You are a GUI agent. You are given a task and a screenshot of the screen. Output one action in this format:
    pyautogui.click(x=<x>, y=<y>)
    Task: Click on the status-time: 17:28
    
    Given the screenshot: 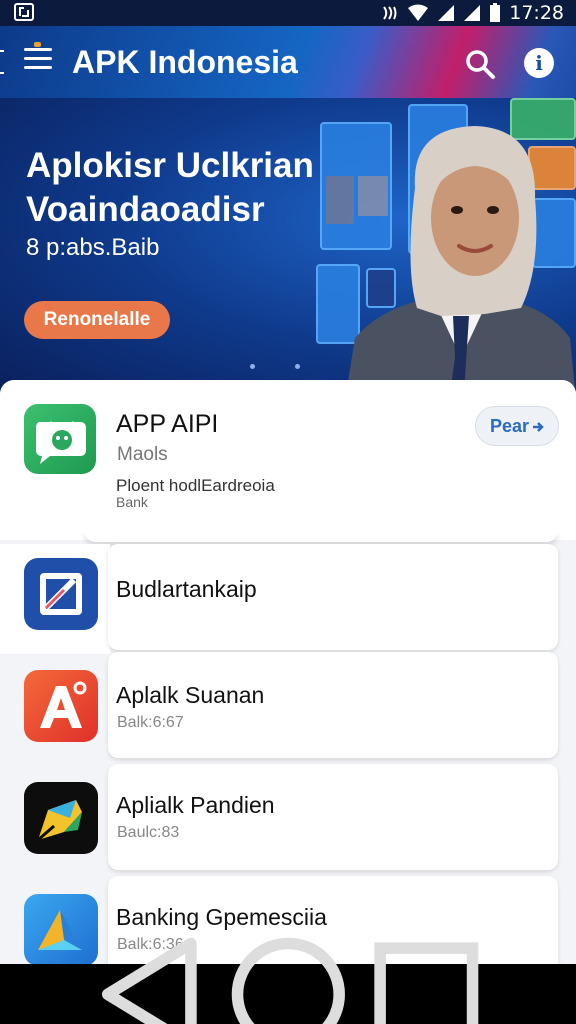 What is the action you would take?
    pyautogui.click(x=536, y=13)
    